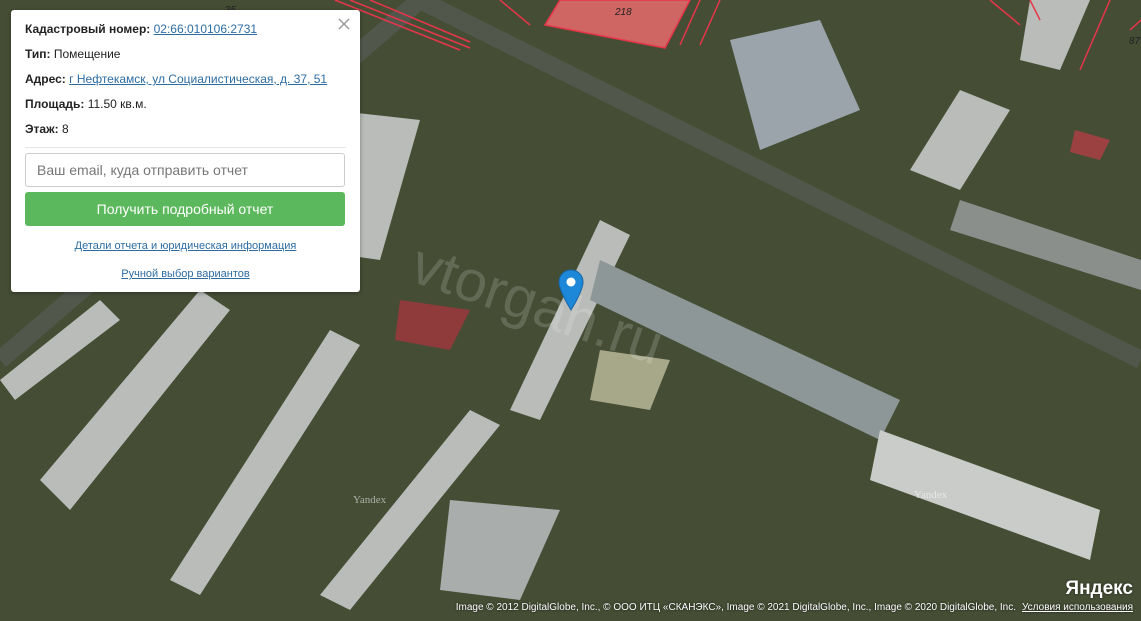 The width and height of the screenshot is (1141, 621). Describe the element at coordinates (185, 246) in the screenshot. I see `report-details-link: Детали отчета и юридическая информация` at that location.